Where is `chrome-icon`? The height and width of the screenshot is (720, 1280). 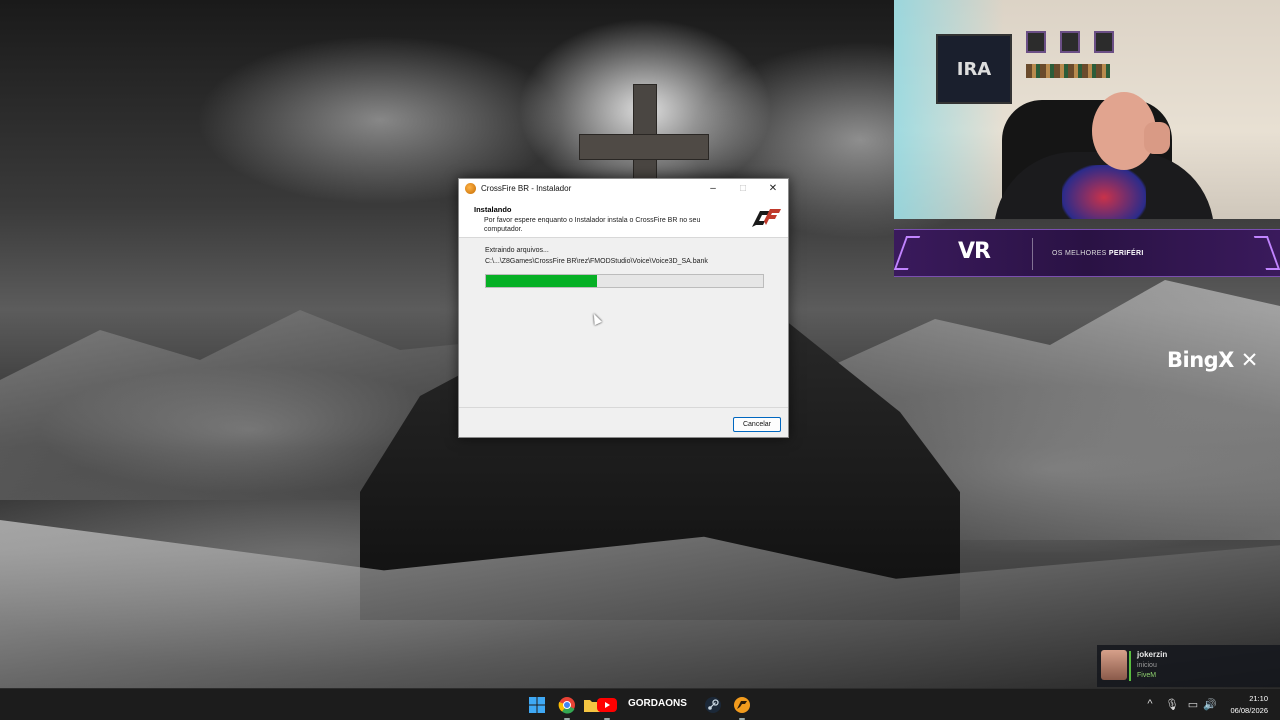
chrome-icon is located at coordinates (567, 707).